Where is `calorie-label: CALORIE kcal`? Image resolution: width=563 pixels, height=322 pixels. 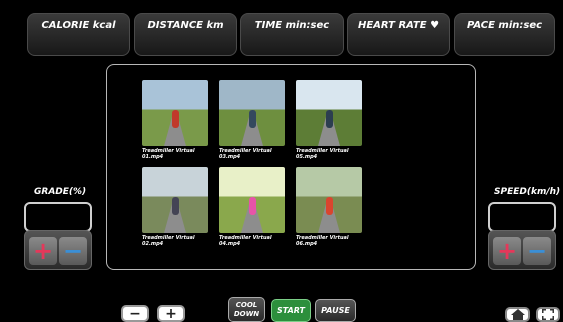
calorie-label: CALORIE kcal is located at coordinates (78, 25).